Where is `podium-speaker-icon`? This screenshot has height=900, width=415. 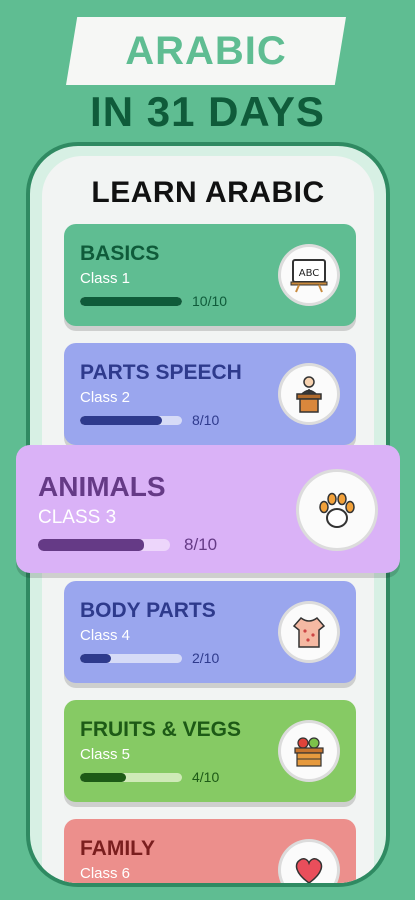 podium-speaker-icon is located at coordinates (309, 394).